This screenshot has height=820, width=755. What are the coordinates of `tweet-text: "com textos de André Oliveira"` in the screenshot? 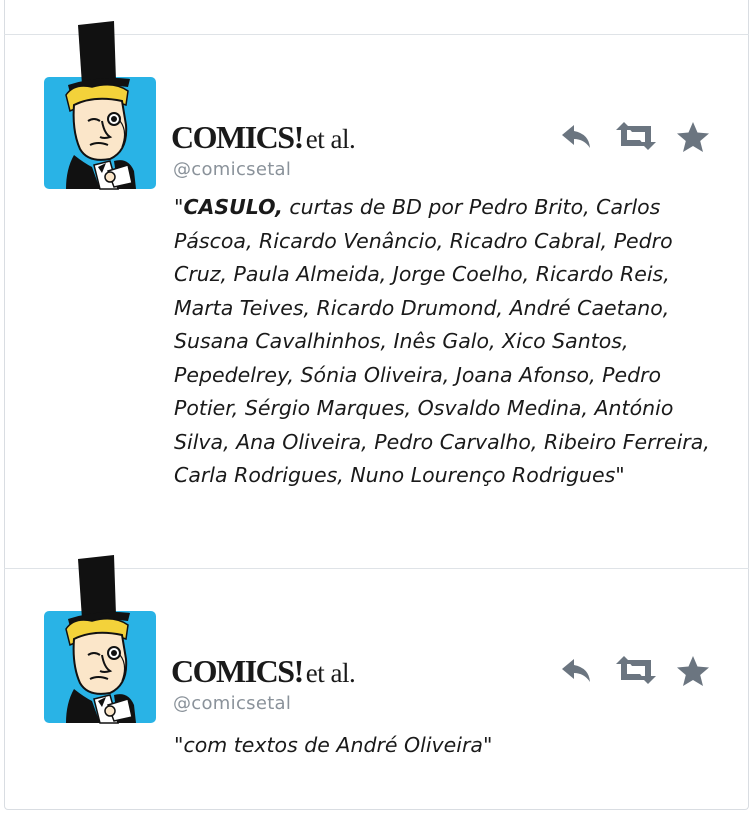 It's located at (444, 746).